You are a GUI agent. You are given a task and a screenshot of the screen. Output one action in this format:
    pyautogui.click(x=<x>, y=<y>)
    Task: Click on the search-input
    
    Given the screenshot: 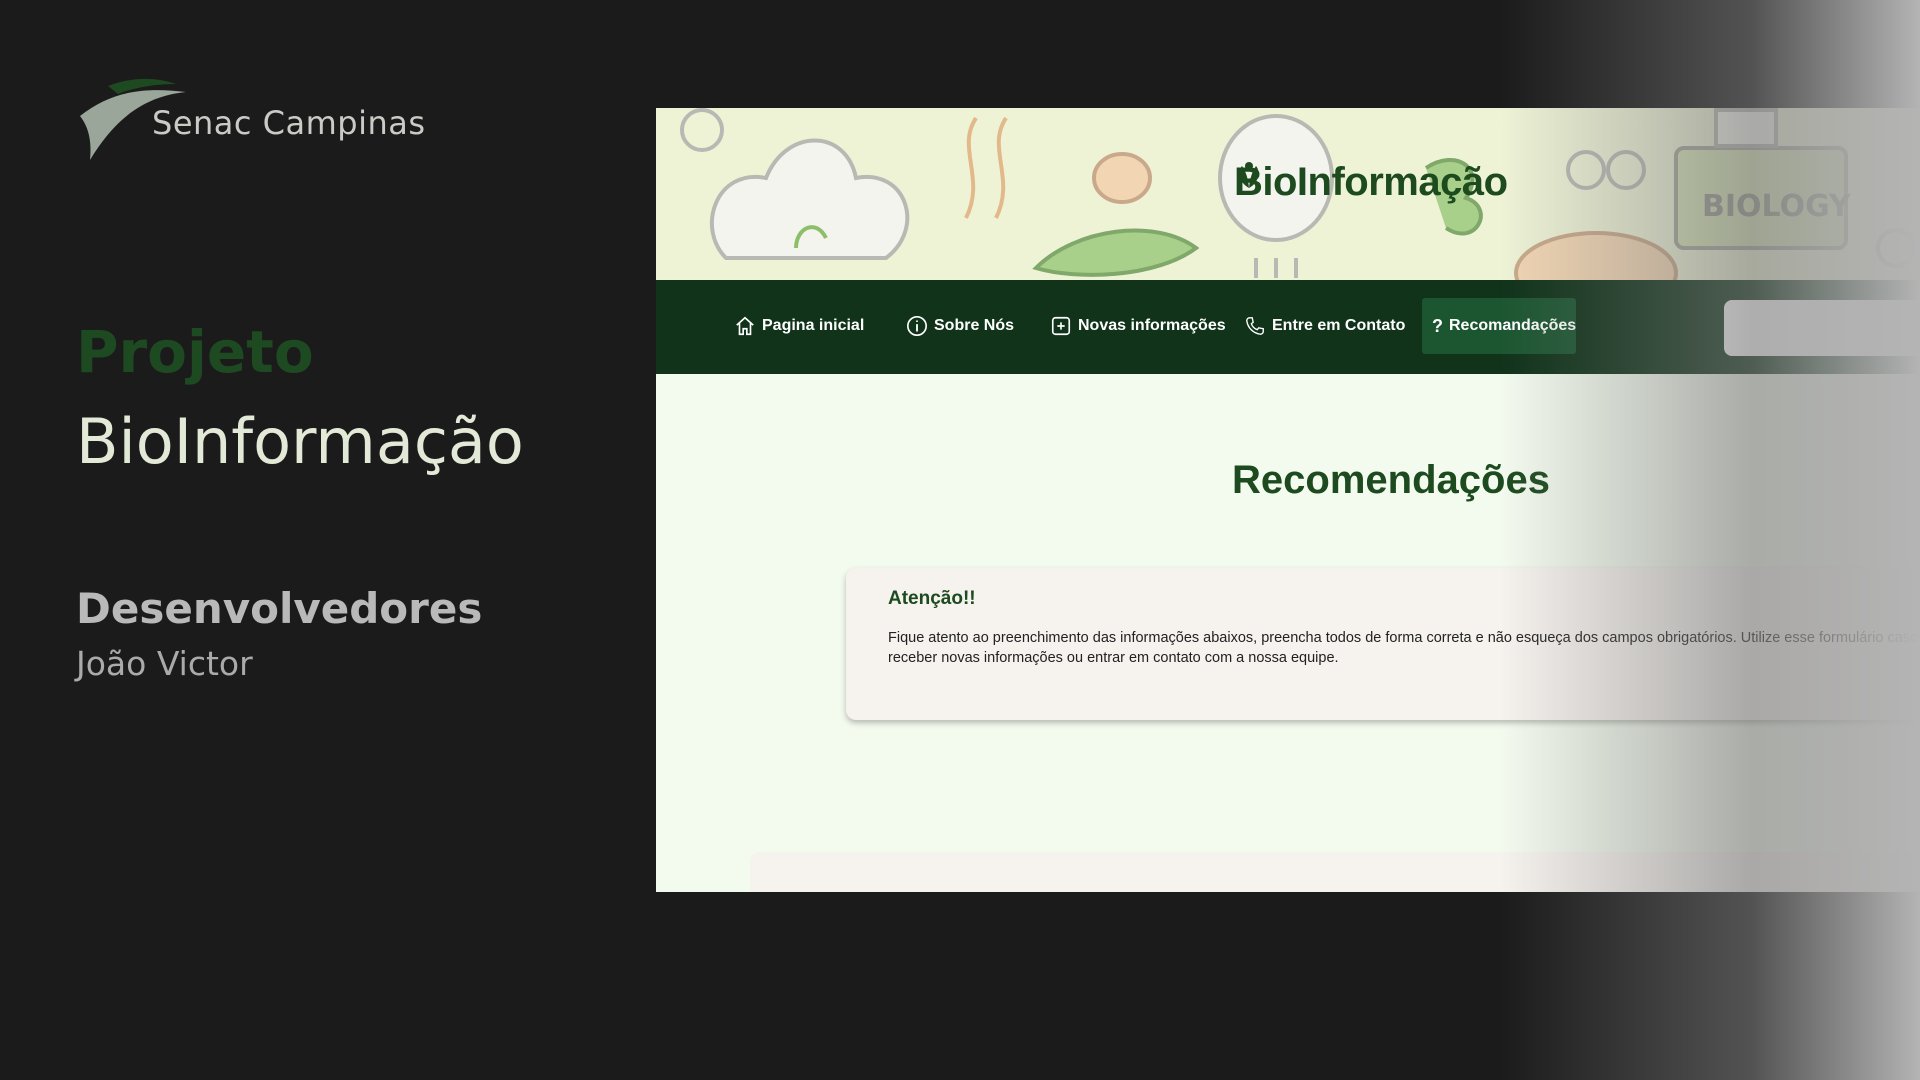 What is the action you would take?
    pyautogui.click(x=1822, y=328)
    